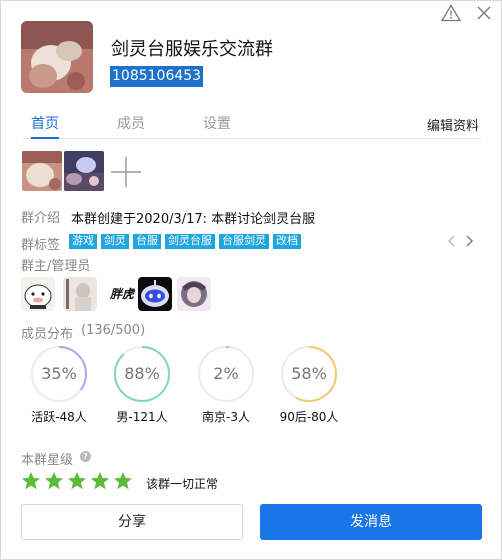 Image resolution: width=502 pixels, height=560 pixels. I want to click on edit-profile-link: 编辑资料, so click(453, 124).